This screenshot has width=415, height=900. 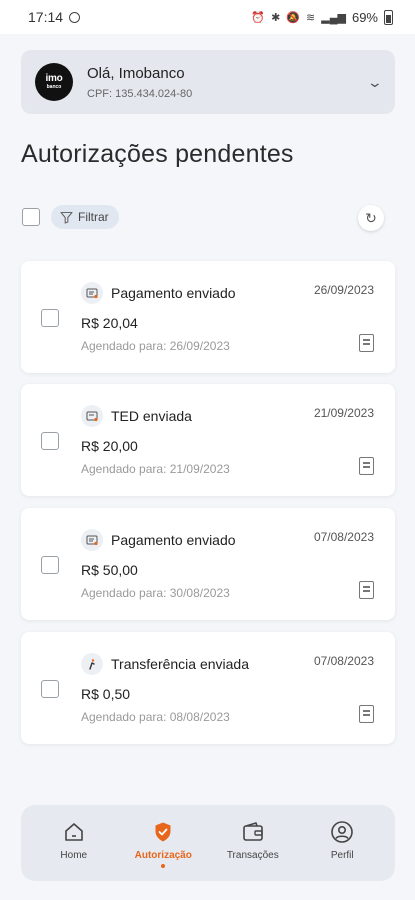 I want to click on filter-button: Filtrar, so click(x=85, y=217).